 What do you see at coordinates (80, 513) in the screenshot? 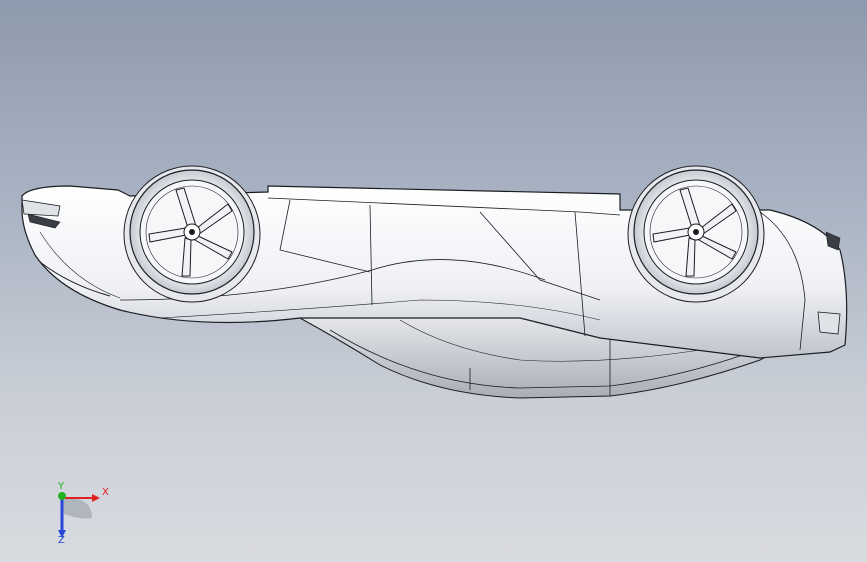
I see `reference-triad: X Y Z` at bounding box center [80, 513].